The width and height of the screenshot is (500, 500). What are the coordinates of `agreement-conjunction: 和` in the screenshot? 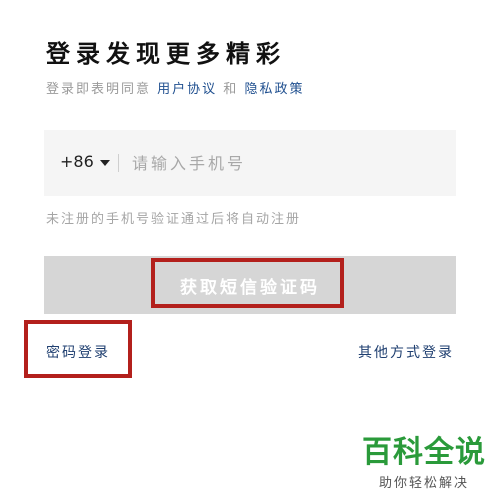 It's located at (234, 89).